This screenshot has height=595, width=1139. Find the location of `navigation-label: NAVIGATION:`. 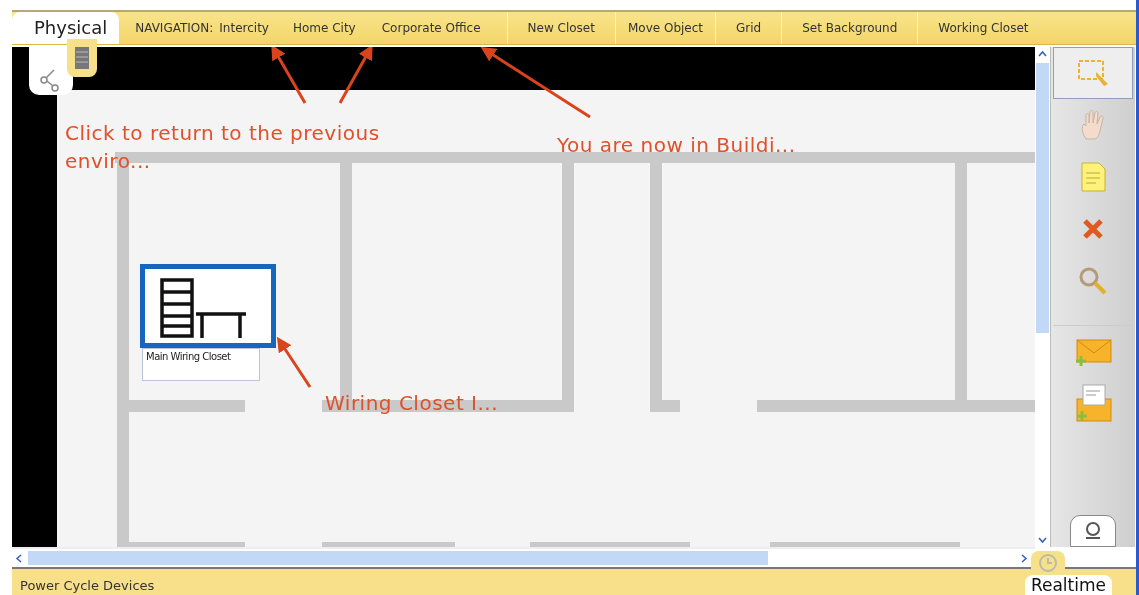

navigation-label: NAVIGATION: is located at coordinates (174, 28).